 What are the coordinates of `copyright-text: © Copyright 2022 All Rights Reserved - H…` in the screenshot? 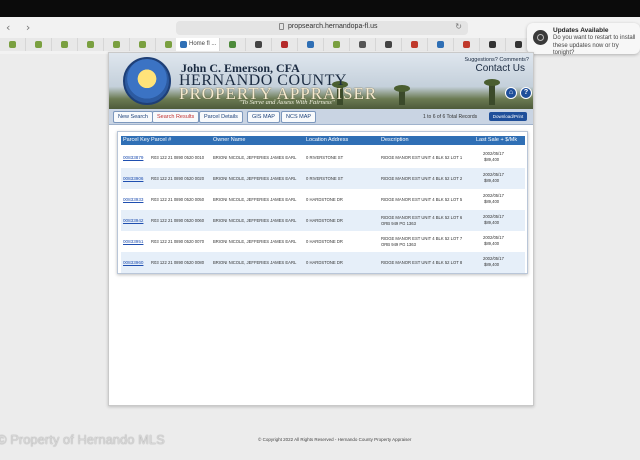 It's located at (335, 439).